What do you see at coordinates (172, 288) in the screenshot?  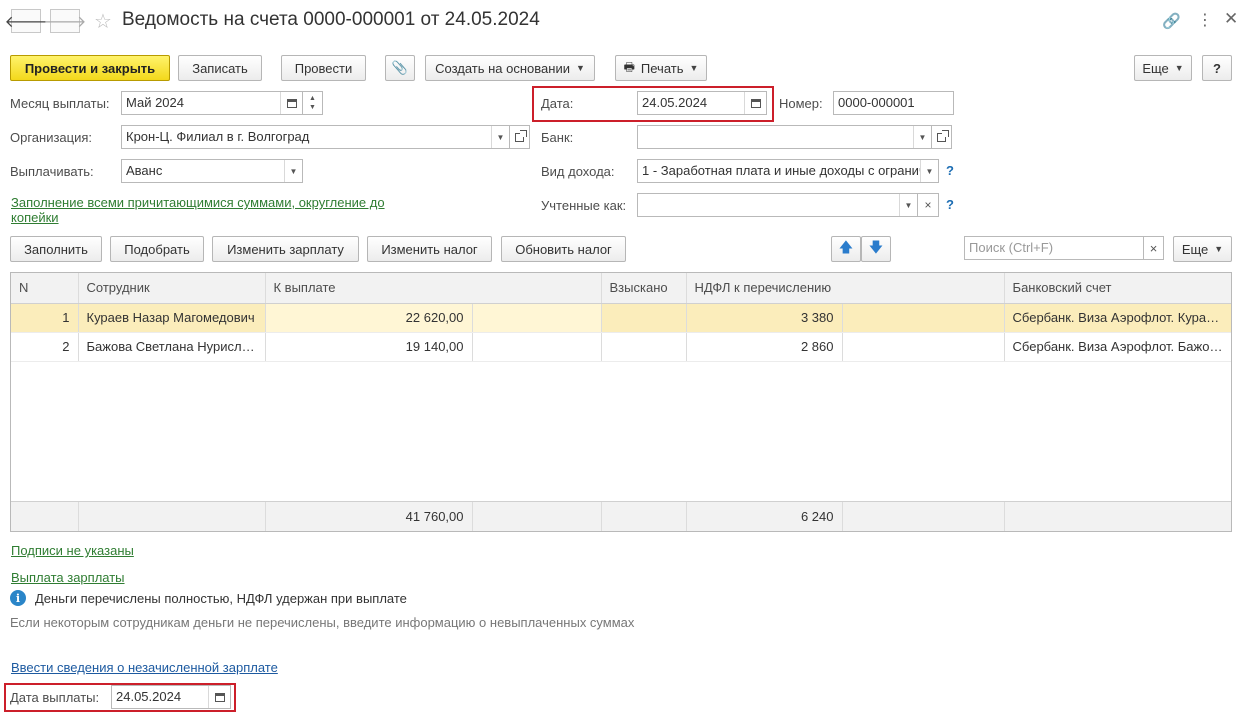 I see `col-header-employee: Сотрудник` at bounding box center [172, 288].